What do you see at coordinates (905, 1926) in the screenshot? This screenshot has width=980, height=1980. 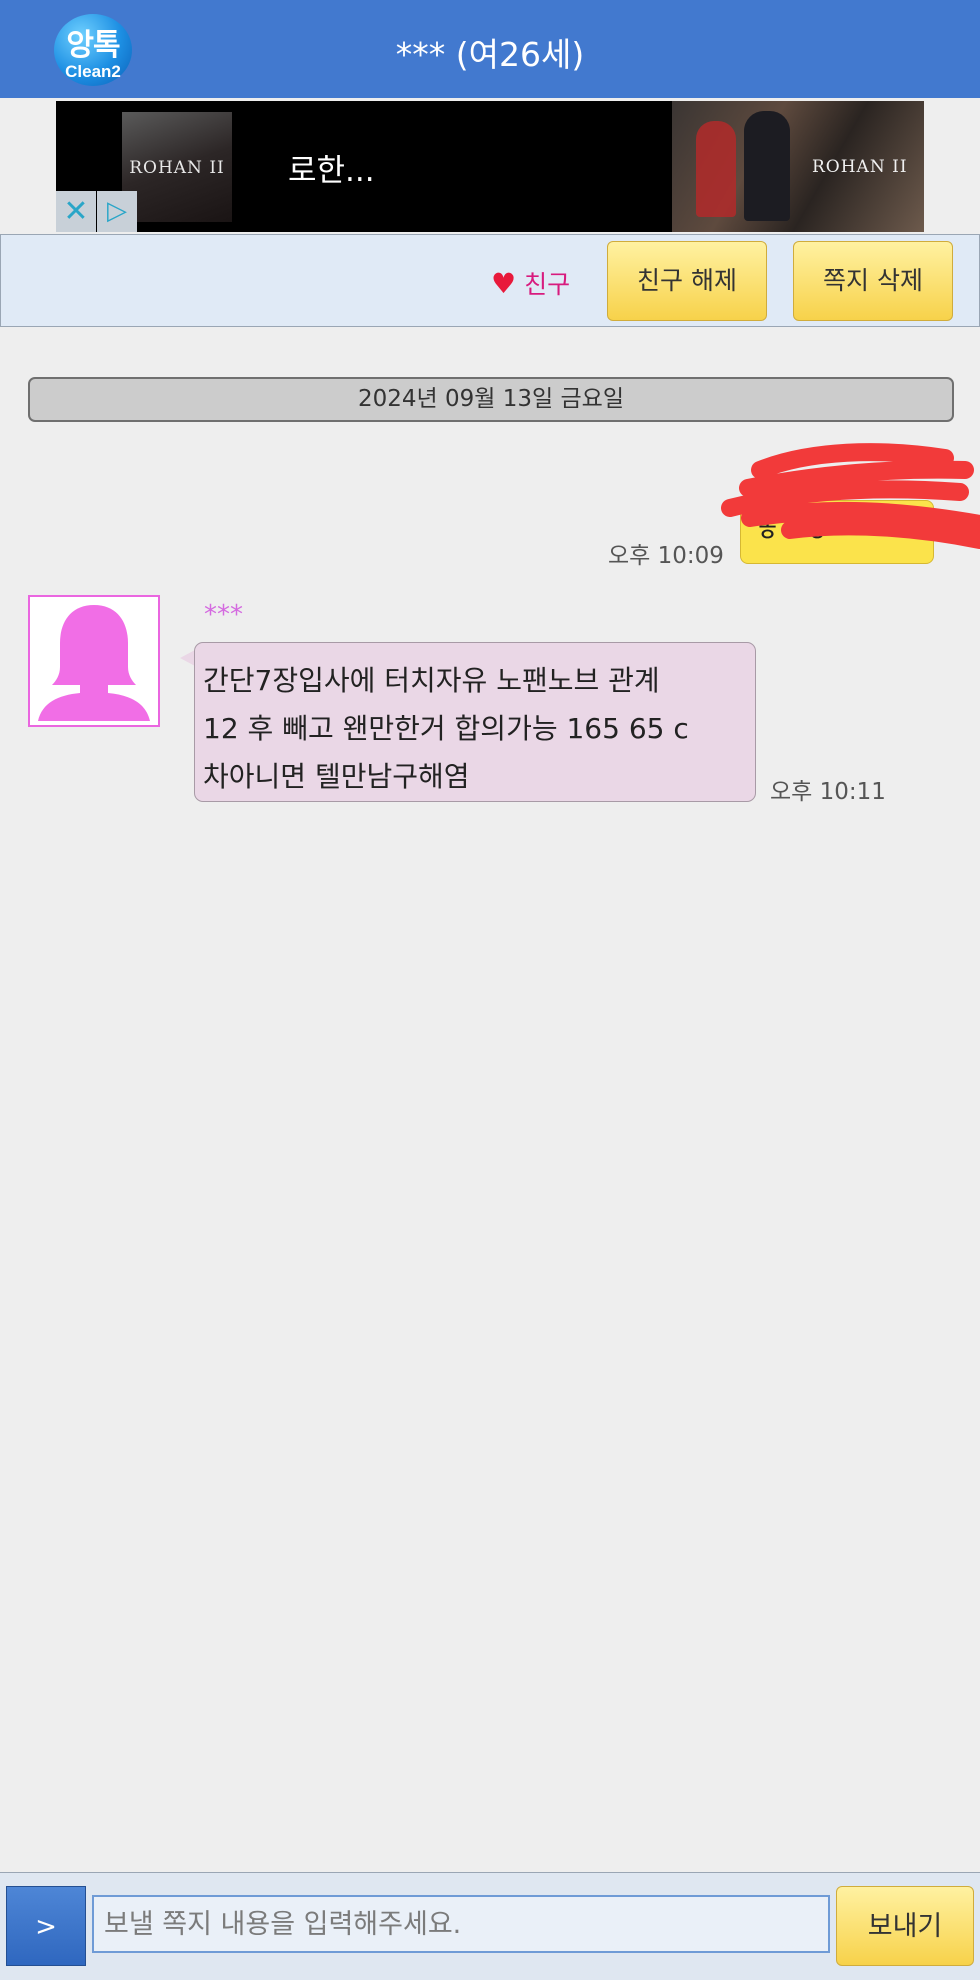 I see `send-button: 보내기` at bounding box center [905, 1926].